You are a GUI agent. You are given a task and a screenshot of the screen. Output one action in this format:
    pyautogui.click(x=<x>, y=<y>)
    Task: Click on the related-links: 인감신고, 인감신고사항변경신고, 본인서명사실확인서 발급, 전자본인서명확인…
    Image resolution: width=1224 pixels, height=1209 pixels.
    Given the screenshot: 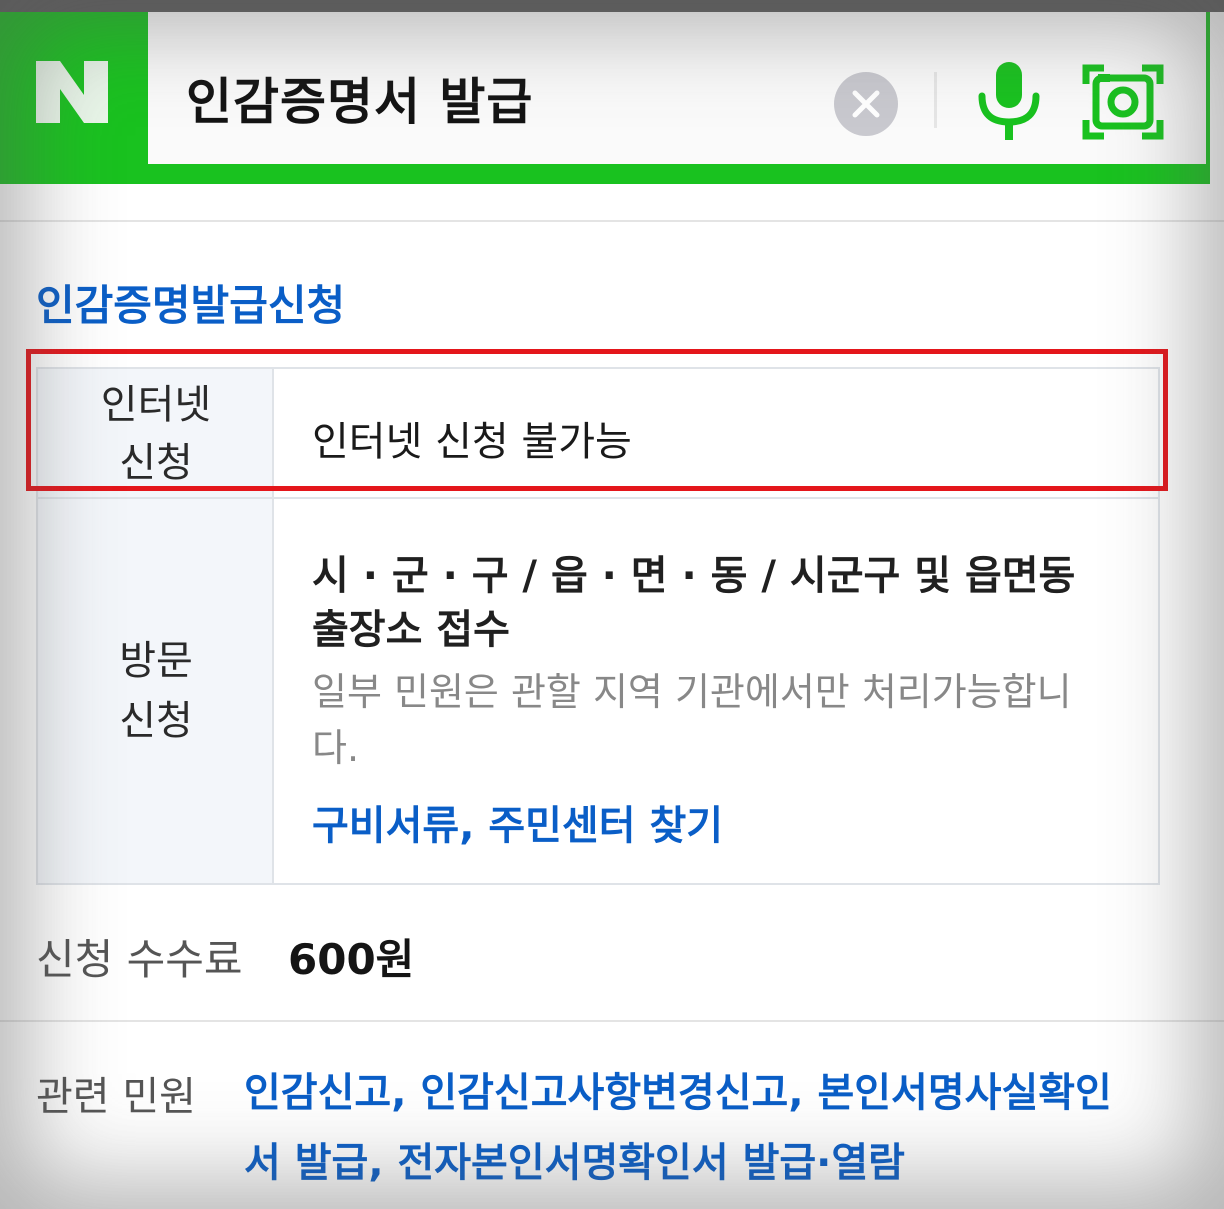 What is the action you would take?
    pyautogui.click(x=678, y=1128)
    